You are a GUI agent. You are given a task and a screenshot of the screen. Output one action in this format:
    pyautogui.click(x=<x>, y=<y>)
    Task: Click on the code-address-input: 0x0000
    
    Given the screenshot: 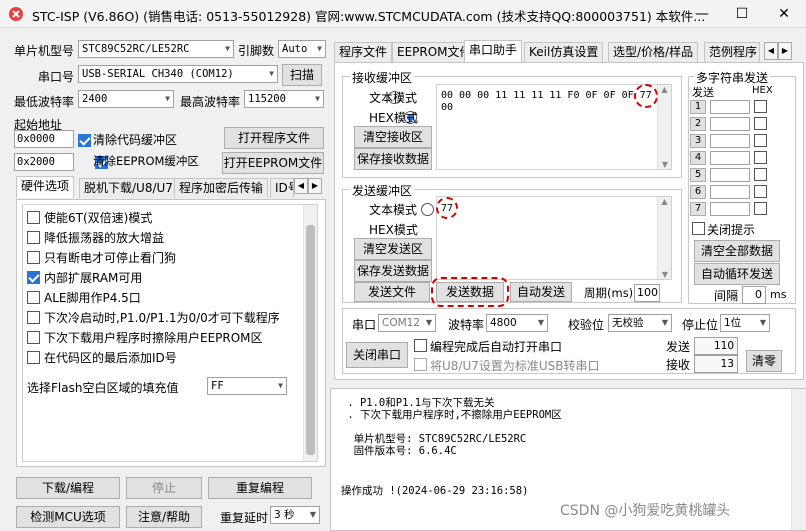 What is the action you would take?
    pyautogui.click(x=44, y=139)
    